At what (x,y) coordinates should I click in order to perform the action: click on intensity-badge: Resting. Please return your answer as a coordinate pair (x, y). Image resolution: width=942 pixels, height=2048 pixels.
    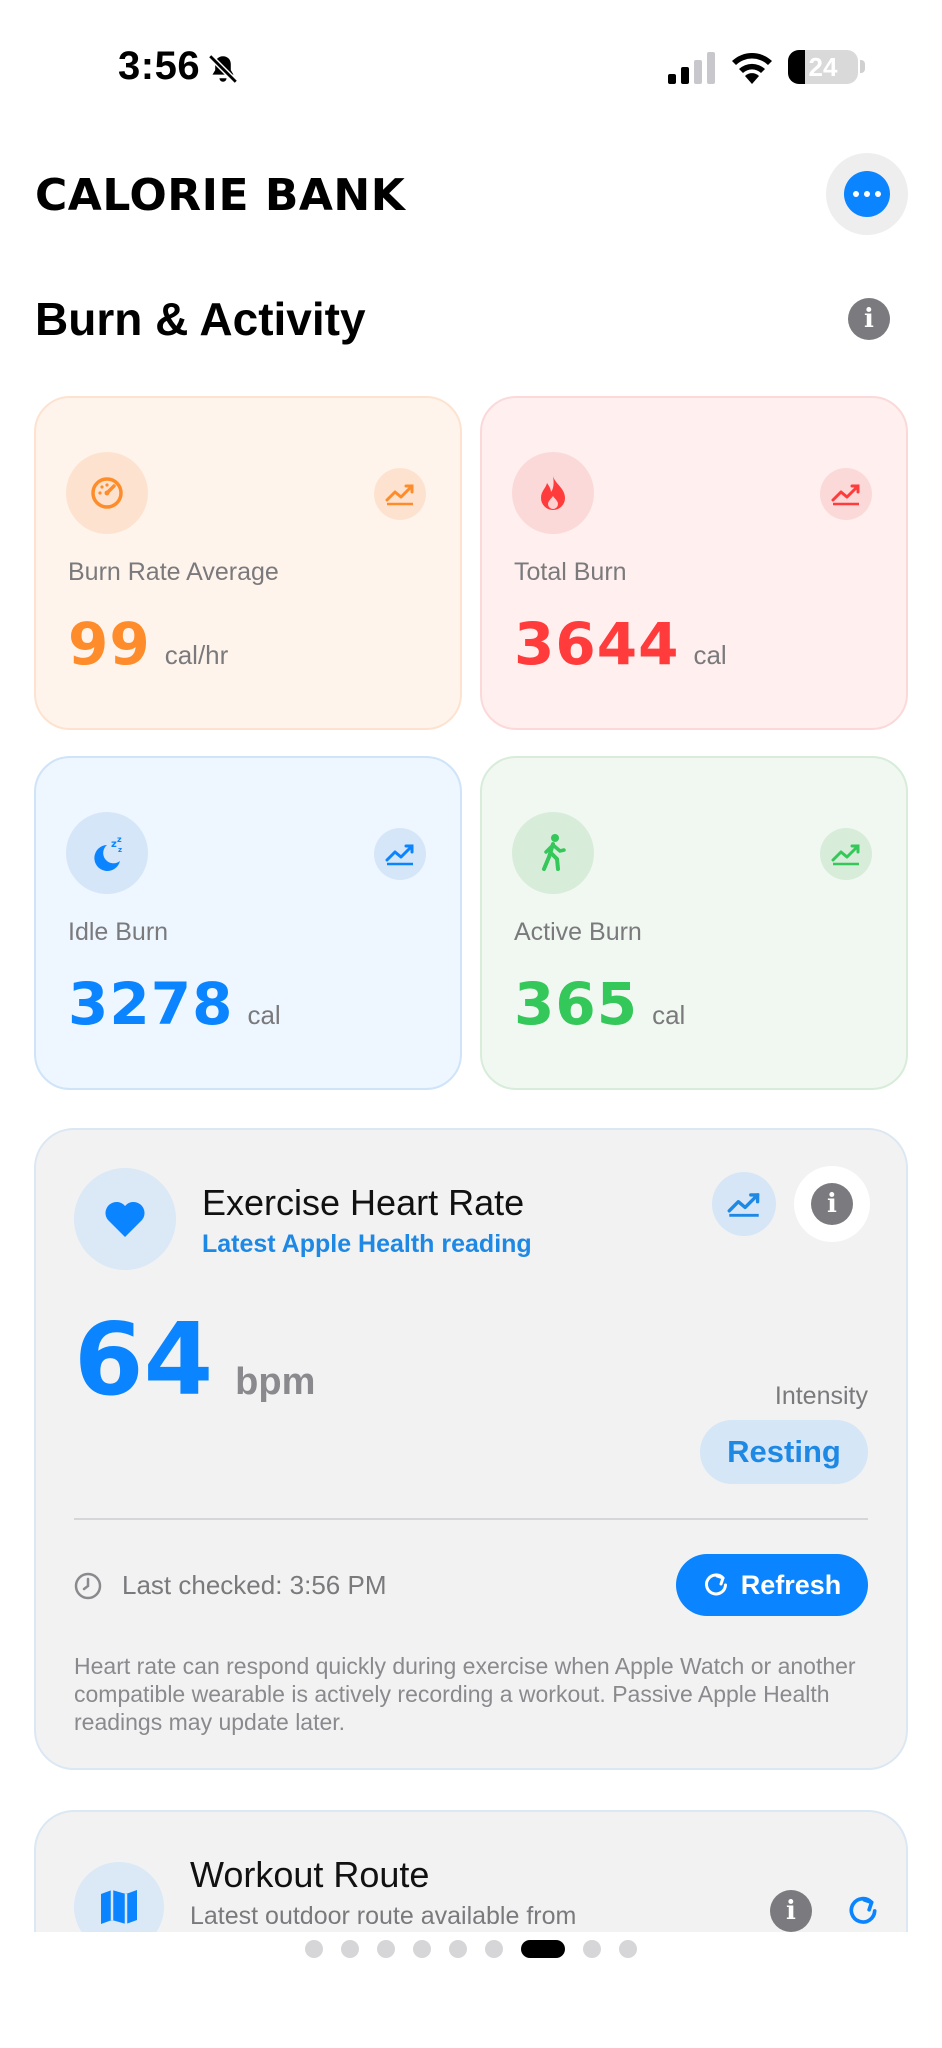
    Looking at the image, I should click on (784, 1452).